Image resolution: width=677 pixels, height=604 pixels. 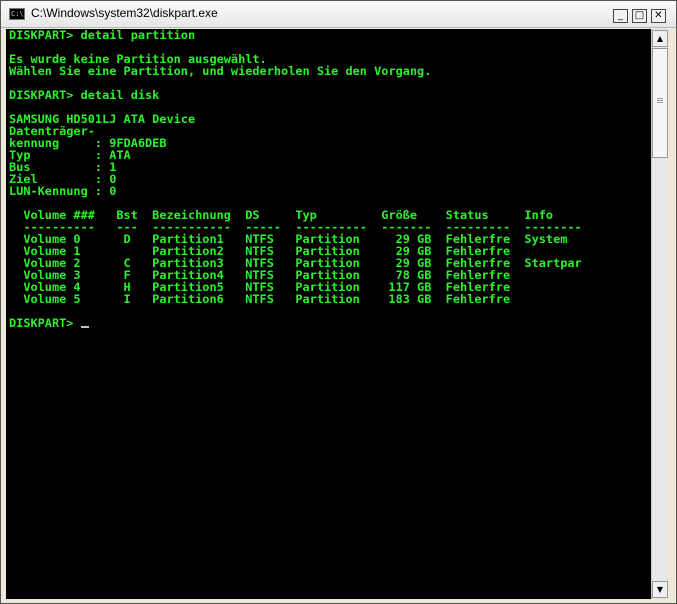 What do you see at coordinates (124, 13) in the screenshot?
I see `window-title: C:\Windows\system32\diskpart.exe` at bounding box center [124, 13].